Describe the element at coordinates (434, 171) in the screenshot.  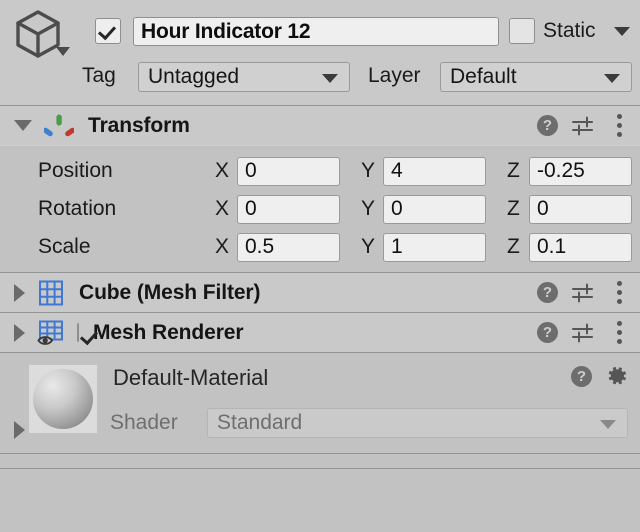
I see `position-y-input: 4` at that location.